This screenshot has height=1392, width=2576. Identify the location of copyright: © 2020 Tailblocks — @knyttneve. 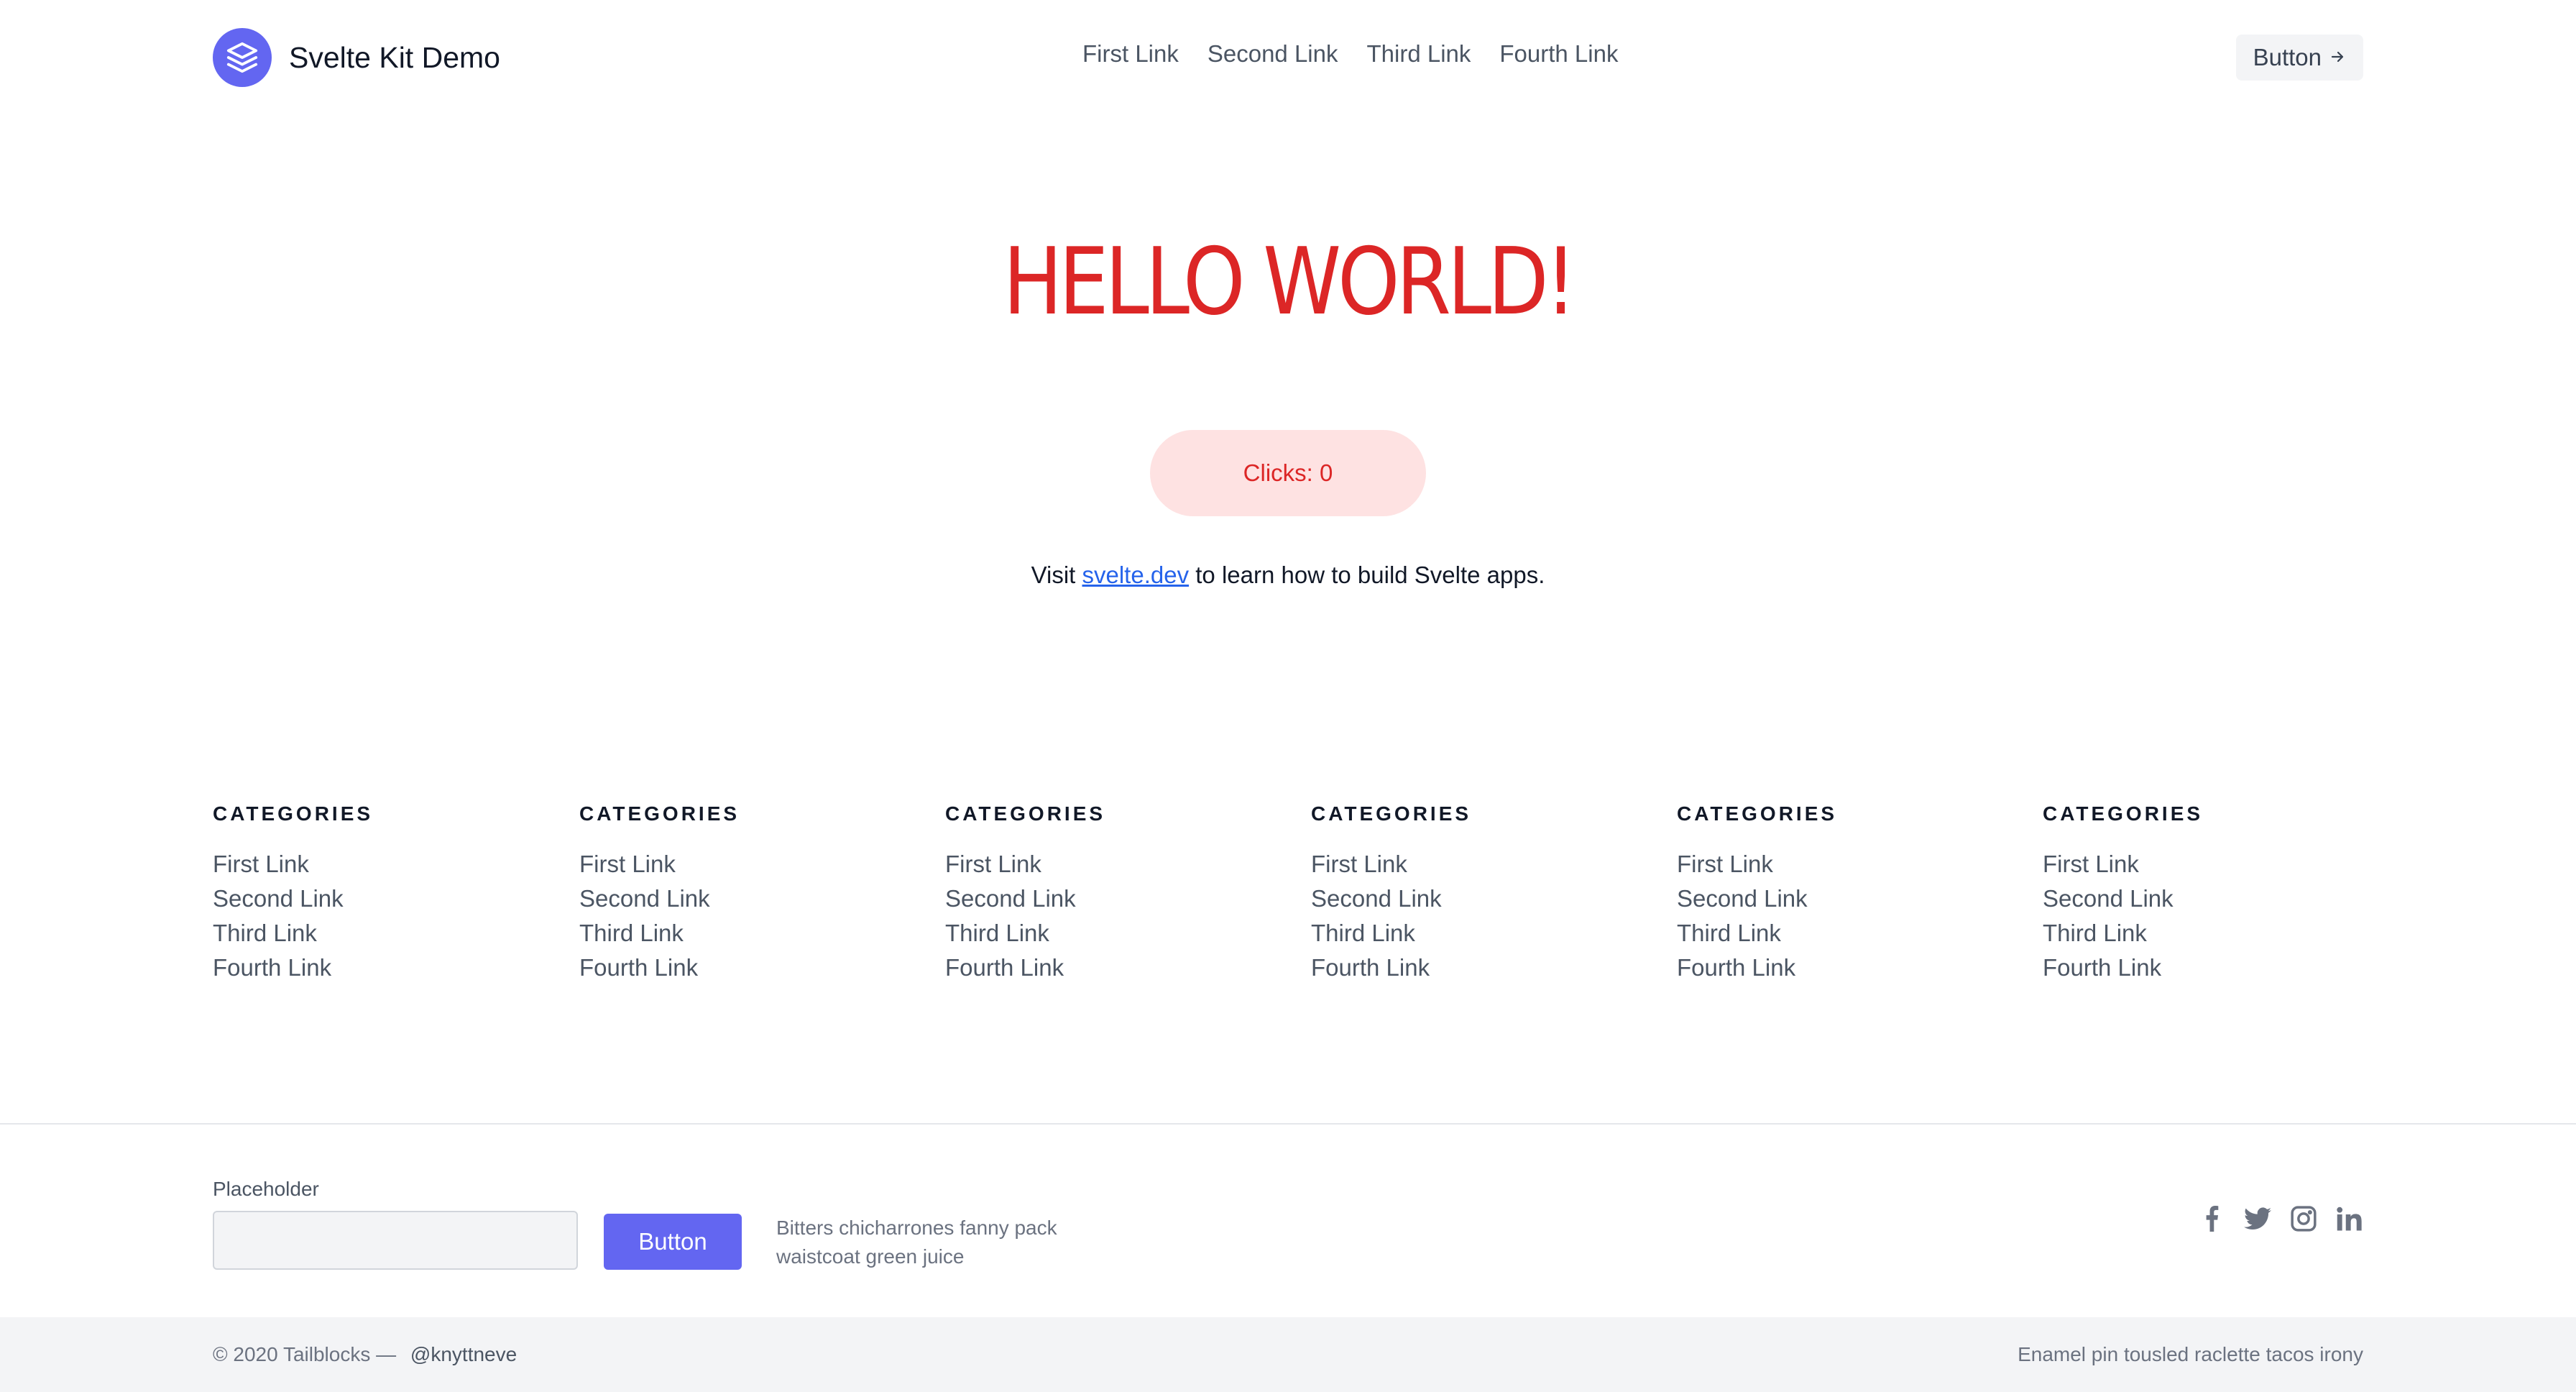
(365, 1354).